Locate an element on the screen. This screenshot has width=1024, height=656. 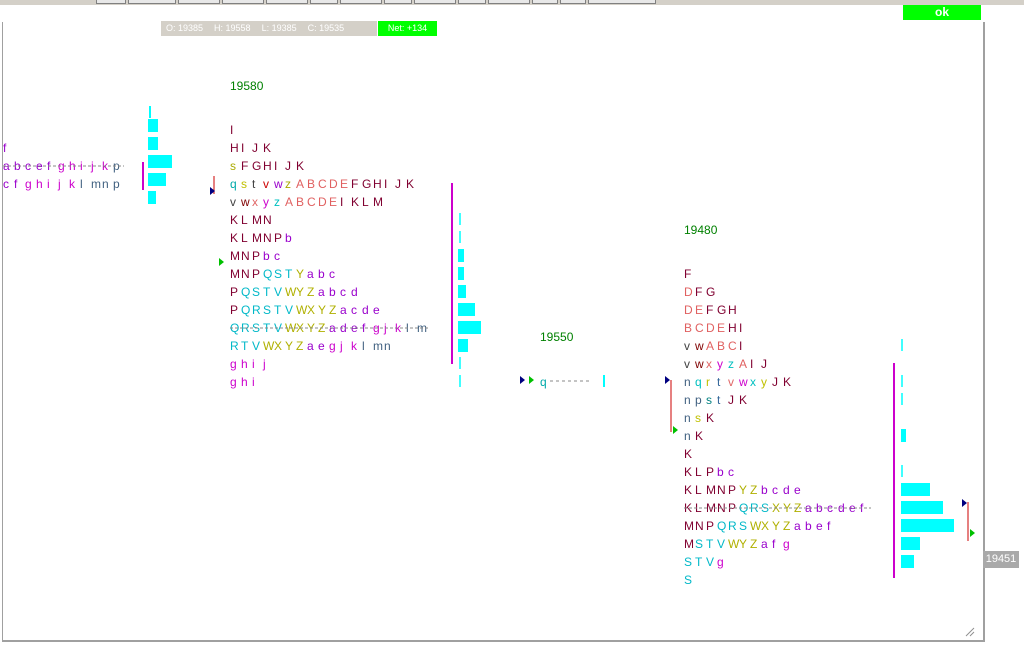
tpo-row: vwxyzAIJ is located at coordinates (725, 364).